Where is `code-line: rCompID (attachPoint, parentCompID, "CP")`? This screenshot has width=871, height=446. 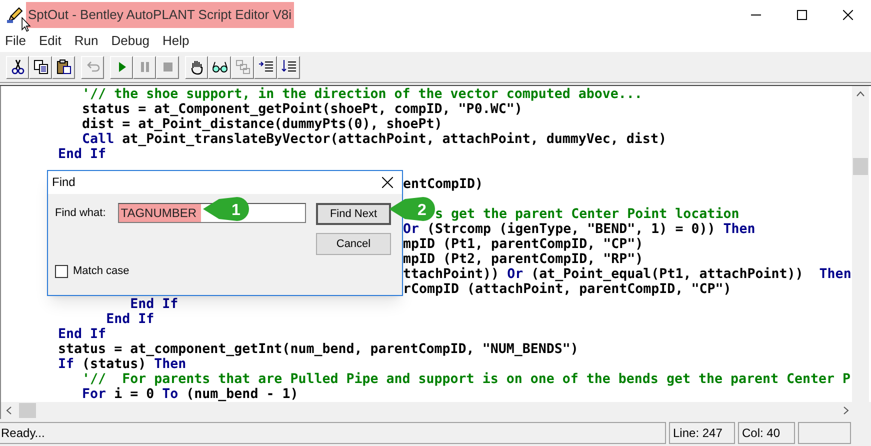
code-line: rCompID (attachPoint, parentCompID, "CP") is located at coordinates (567, 289).